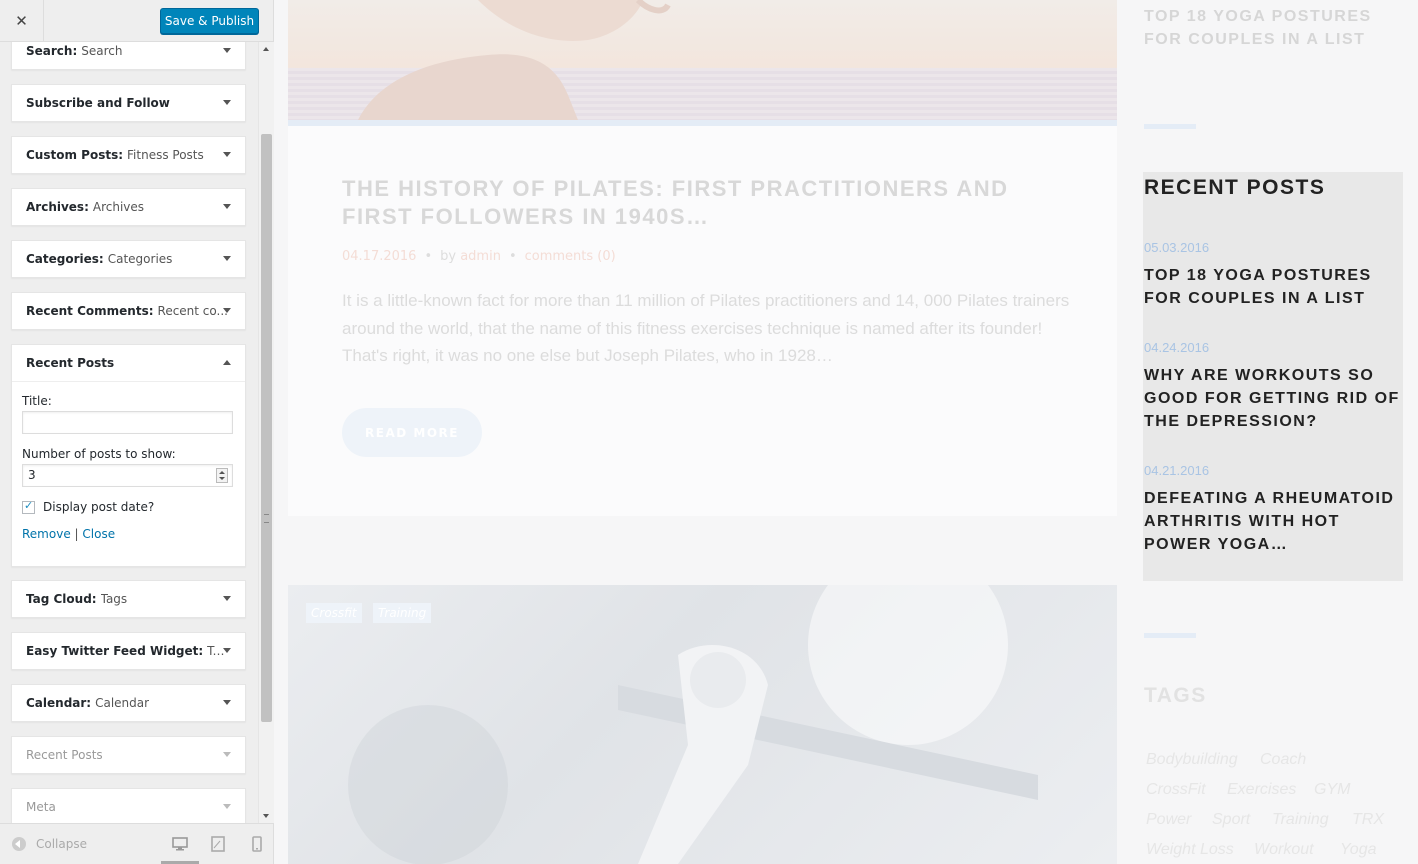  I want to click on chevron-up-icon, so click(227, 362).